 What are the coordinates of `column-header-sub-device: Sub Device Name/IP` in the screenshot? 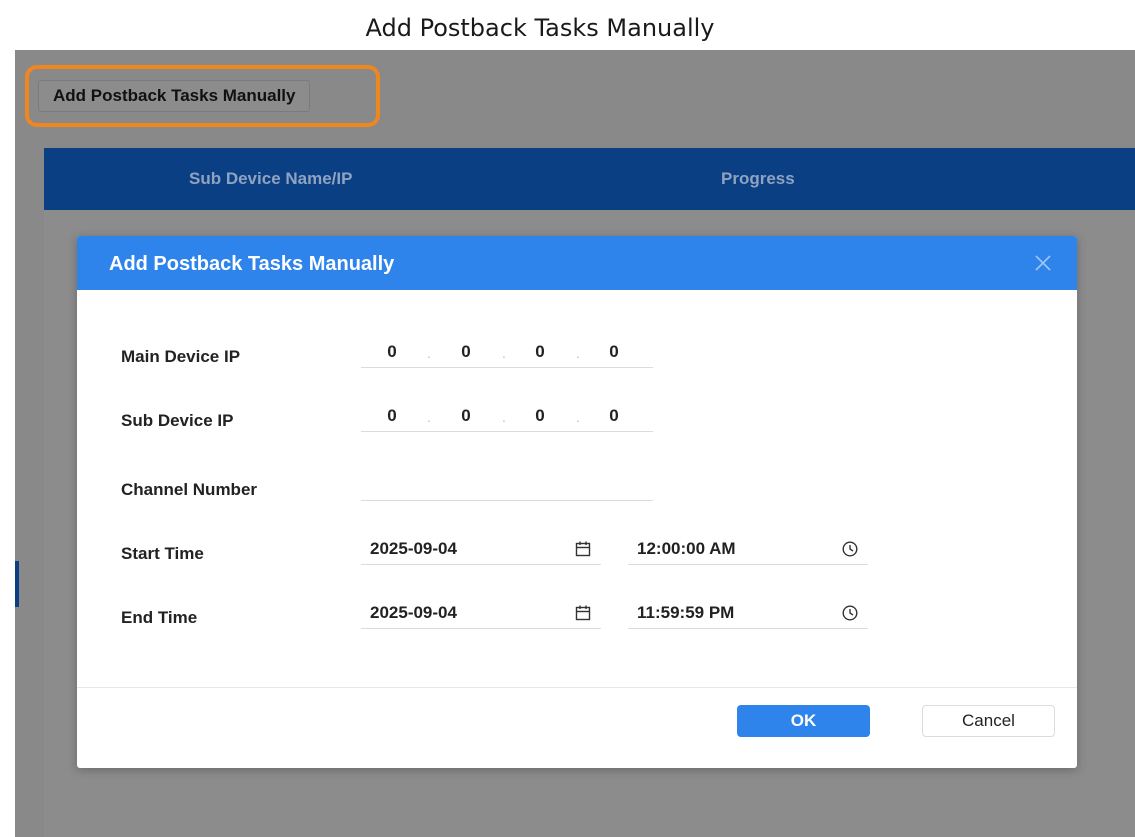 It's located at (271, 178).